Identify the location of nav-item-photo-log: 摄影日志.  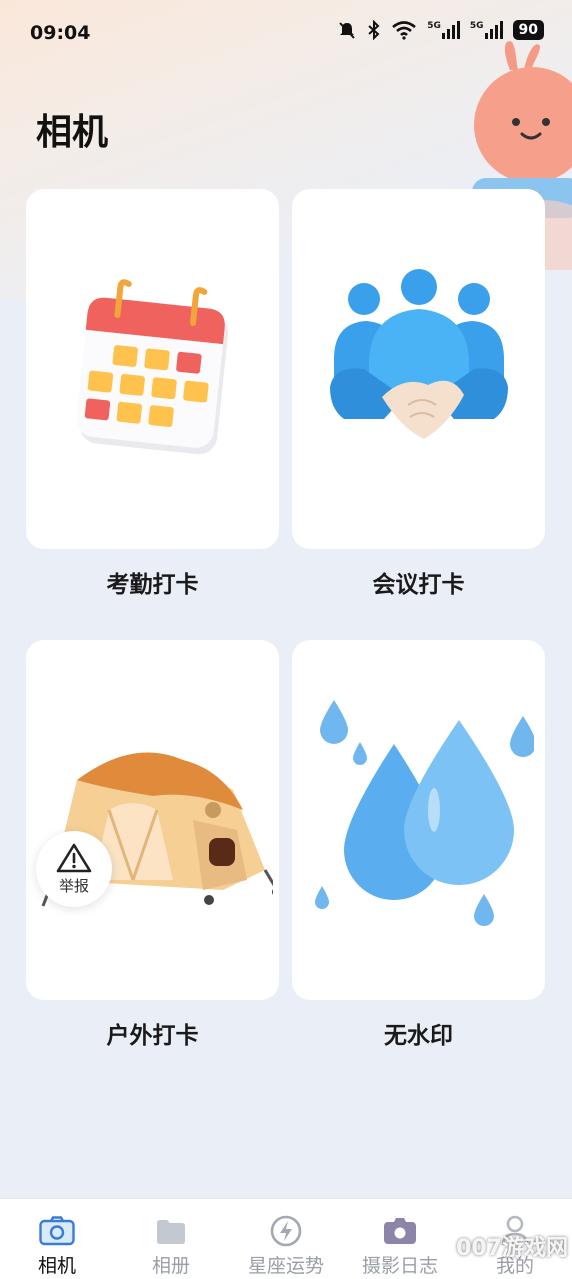
(400, 1239).